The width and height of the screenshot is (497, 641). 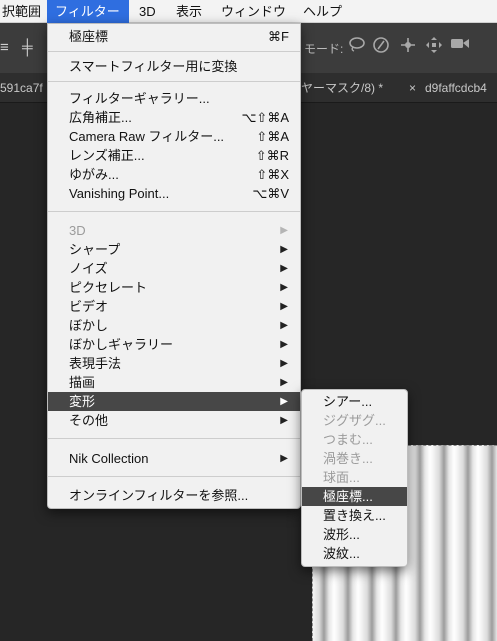 I want to click on menu-item-lens-correction: レンズ補正... ⇧⌘R, so click(x=174, y=155).